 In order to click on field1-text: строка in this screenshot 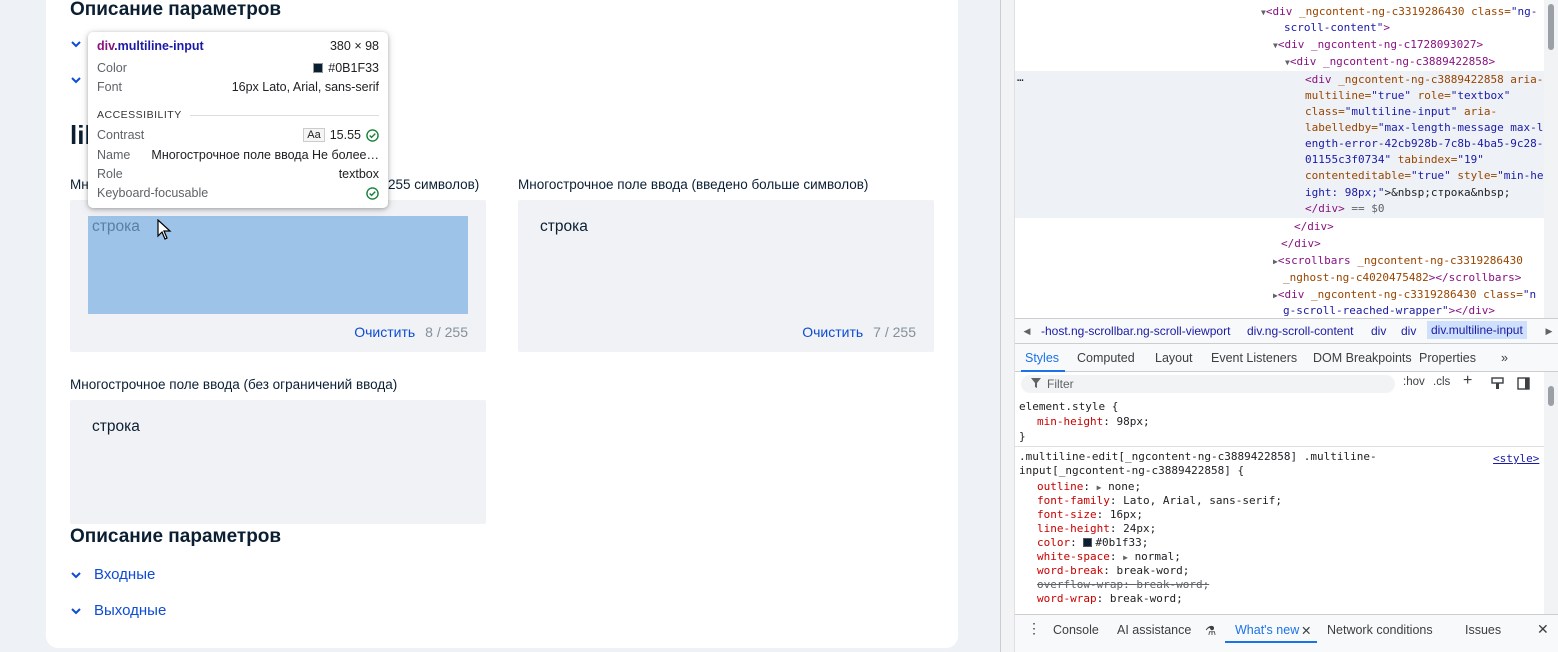, I will do `click(116, 227)`.